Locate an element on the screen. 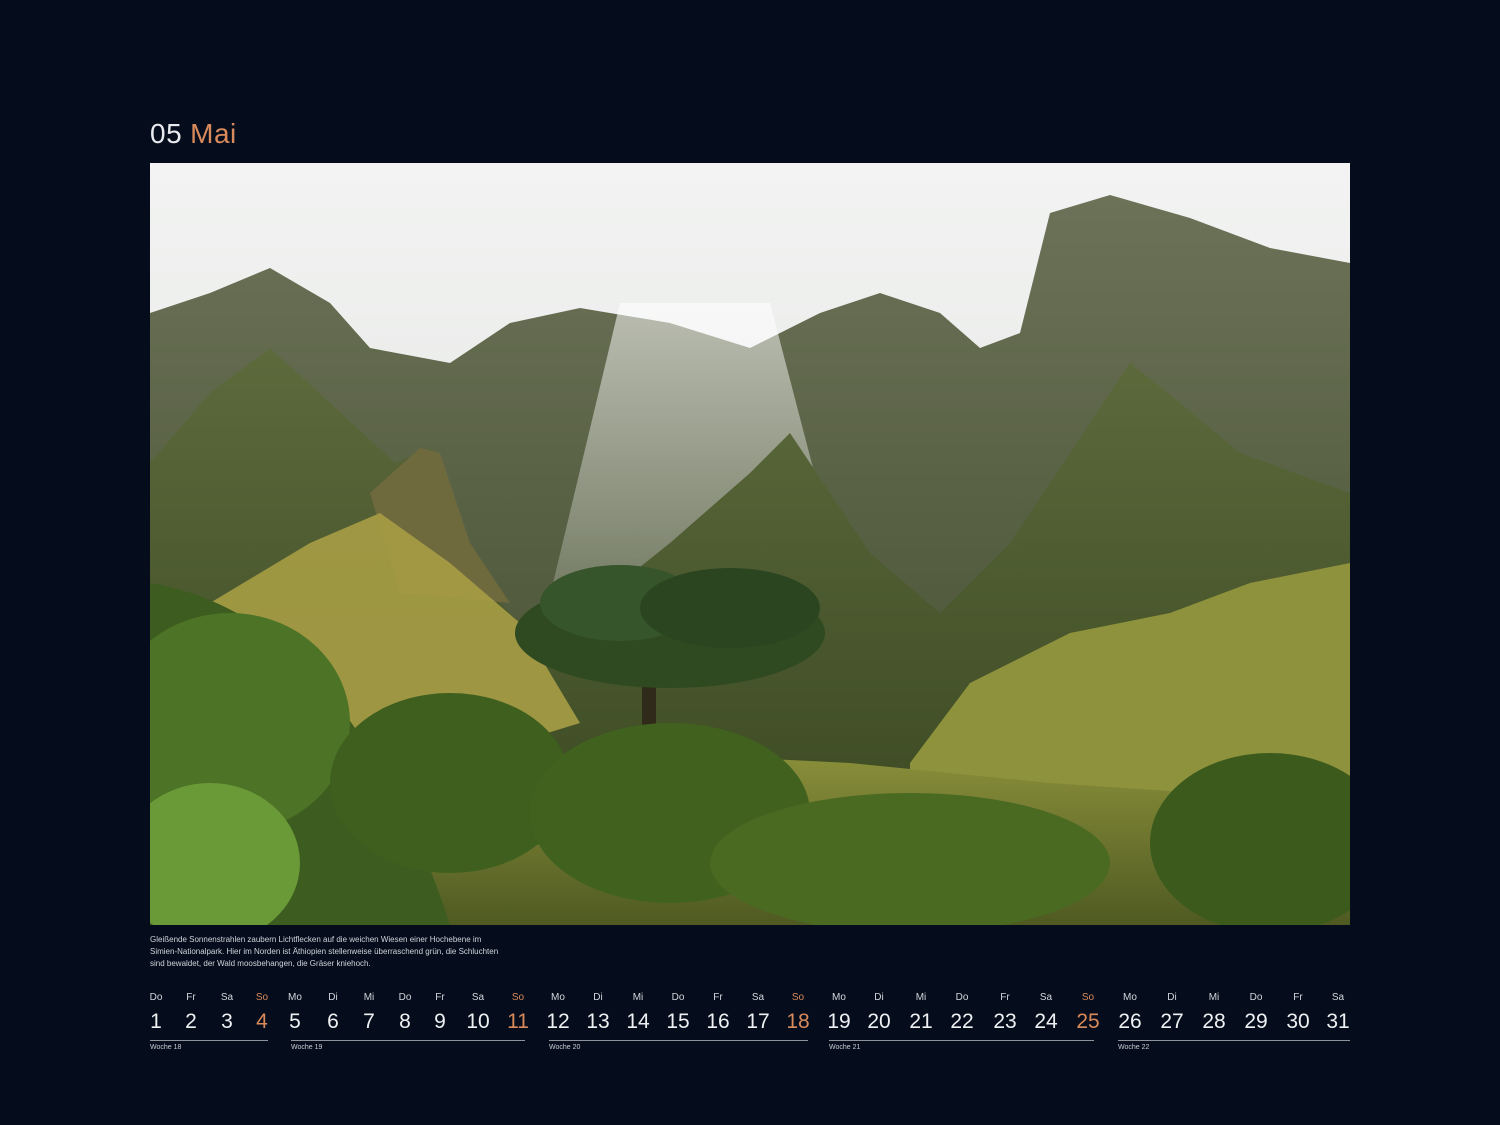 This screenshot has width=1500, height=1125. day-number: 3 is located at coordinates (227, 1021).